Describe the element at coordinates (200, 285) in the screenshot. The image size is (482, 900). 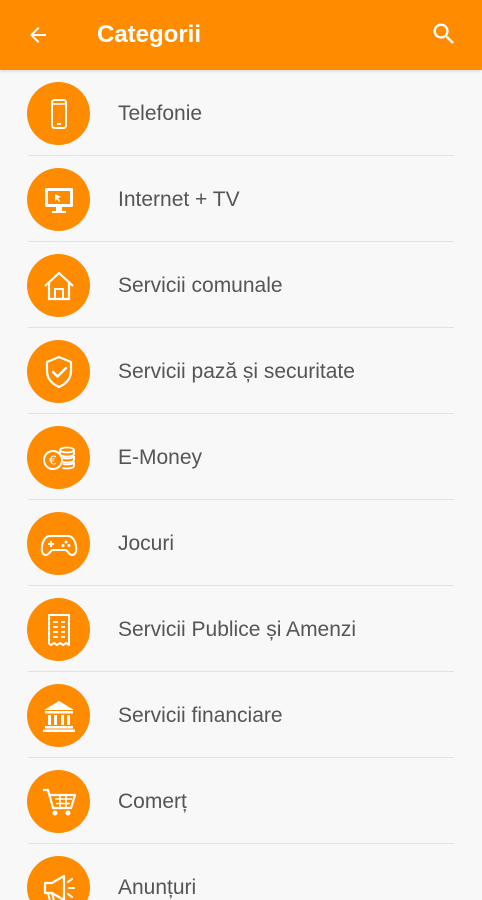
I see `category-label: Servicii comunale` at that location.